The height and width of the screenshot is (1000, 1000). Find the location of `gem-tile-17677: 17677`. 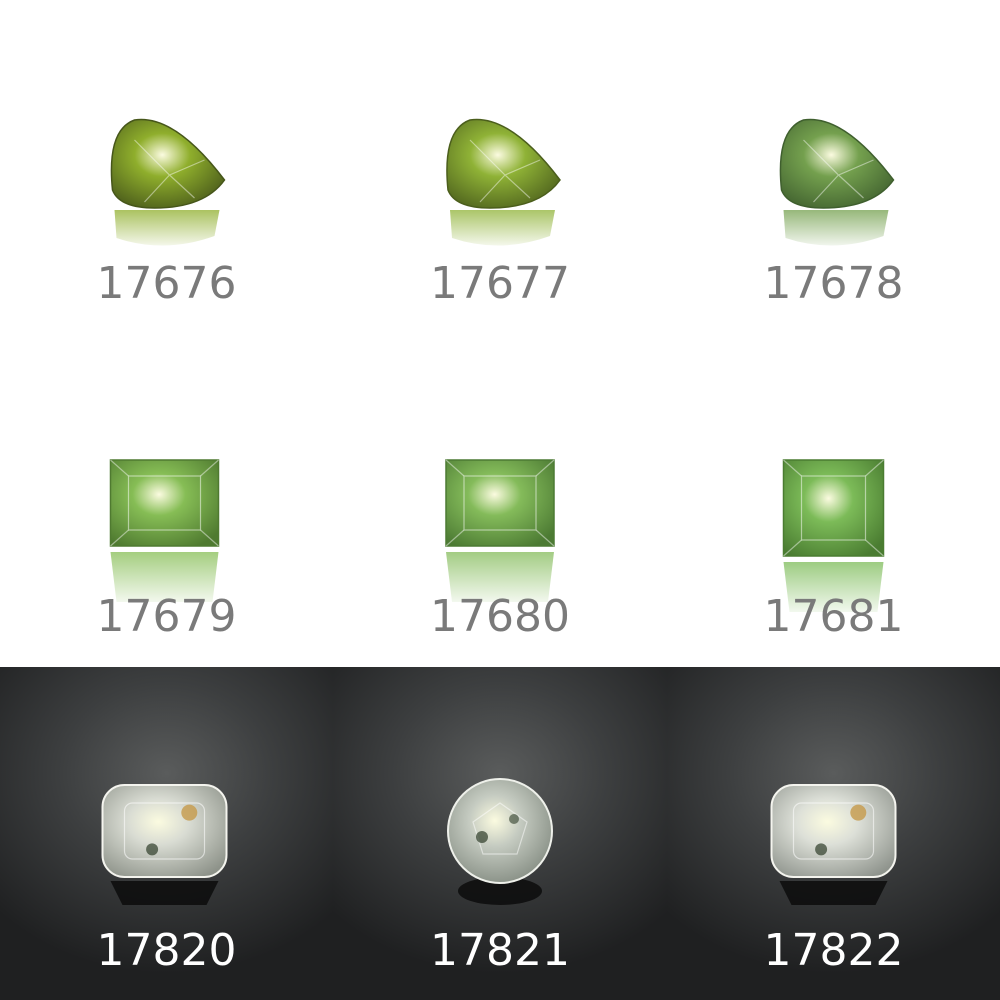

gem-tile-17677: 17677 is located at coordinates (500, 166).